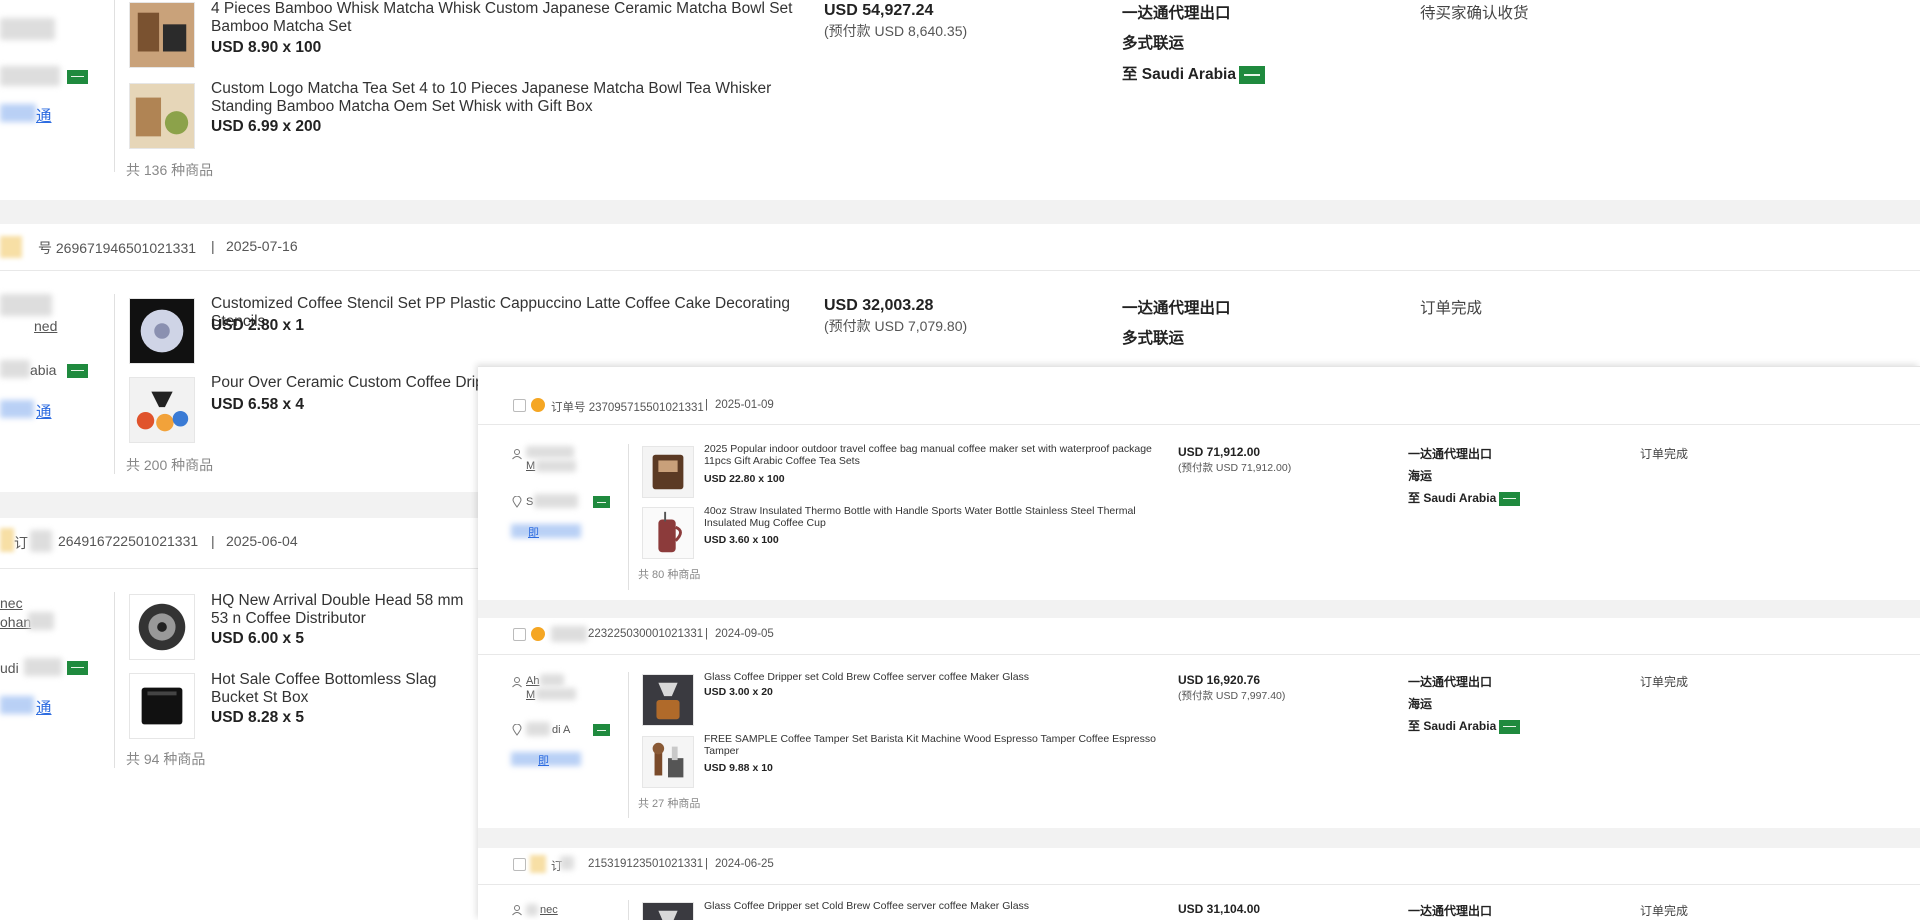 The width and height of the screenshot is (1920, 920). I want to click on blurred-contact-link, so click(17, 409).